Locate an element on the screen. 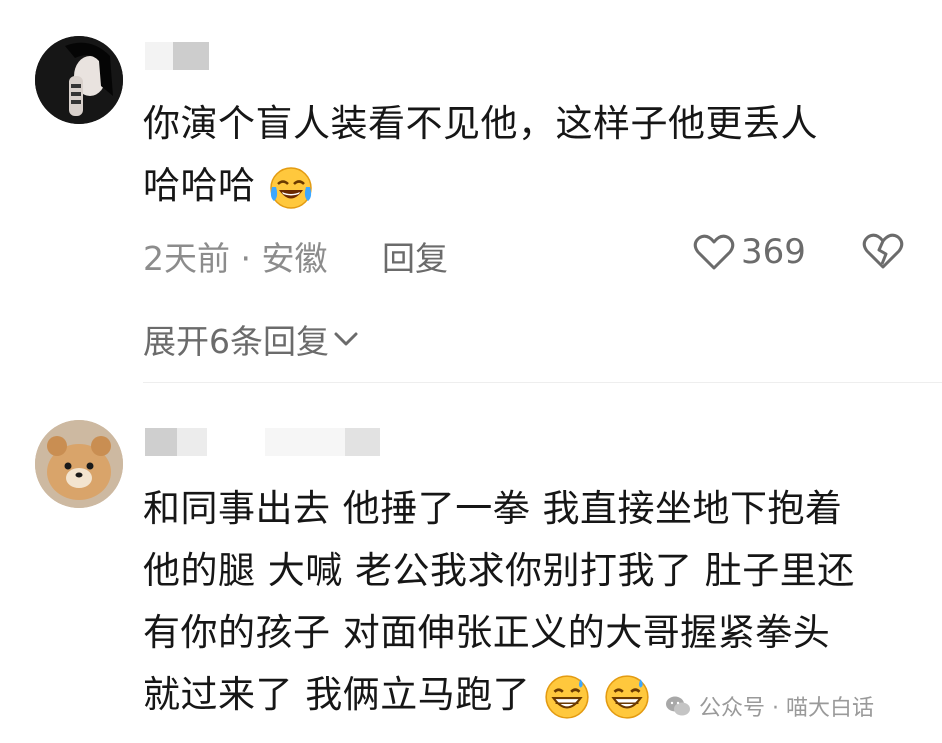 Image resolution: width=942 pixels, height=743 pixels. expand-replies-label: 展开6条回复 is located at coordinates (236, 341).